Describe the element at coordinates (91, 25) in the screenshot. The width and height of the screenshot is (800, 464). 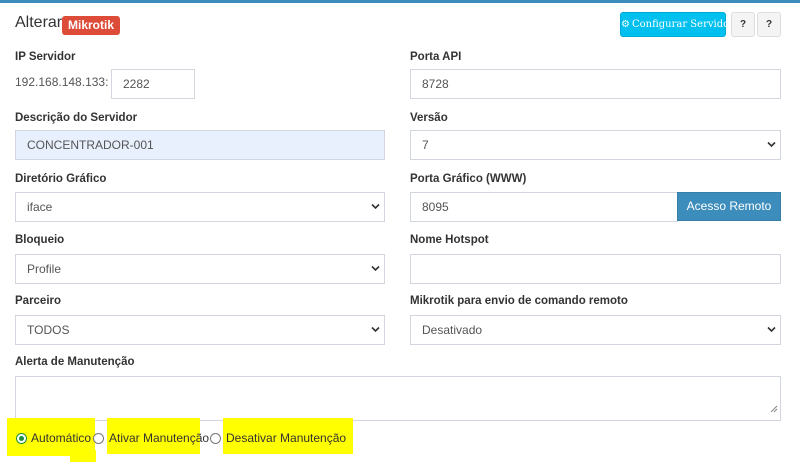
I see `mikrotik-badge: Mikrotik` at that location.